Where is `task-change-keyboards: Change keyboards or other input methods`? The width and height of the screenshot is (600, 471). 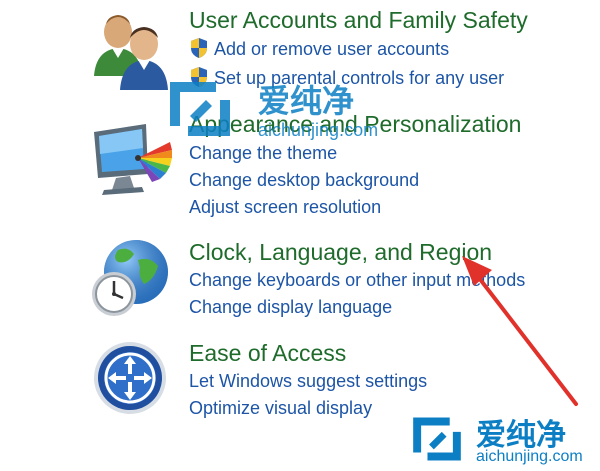
task-change-keyboards: Change keyboards or other input methods is located at coordinates (357, 280).